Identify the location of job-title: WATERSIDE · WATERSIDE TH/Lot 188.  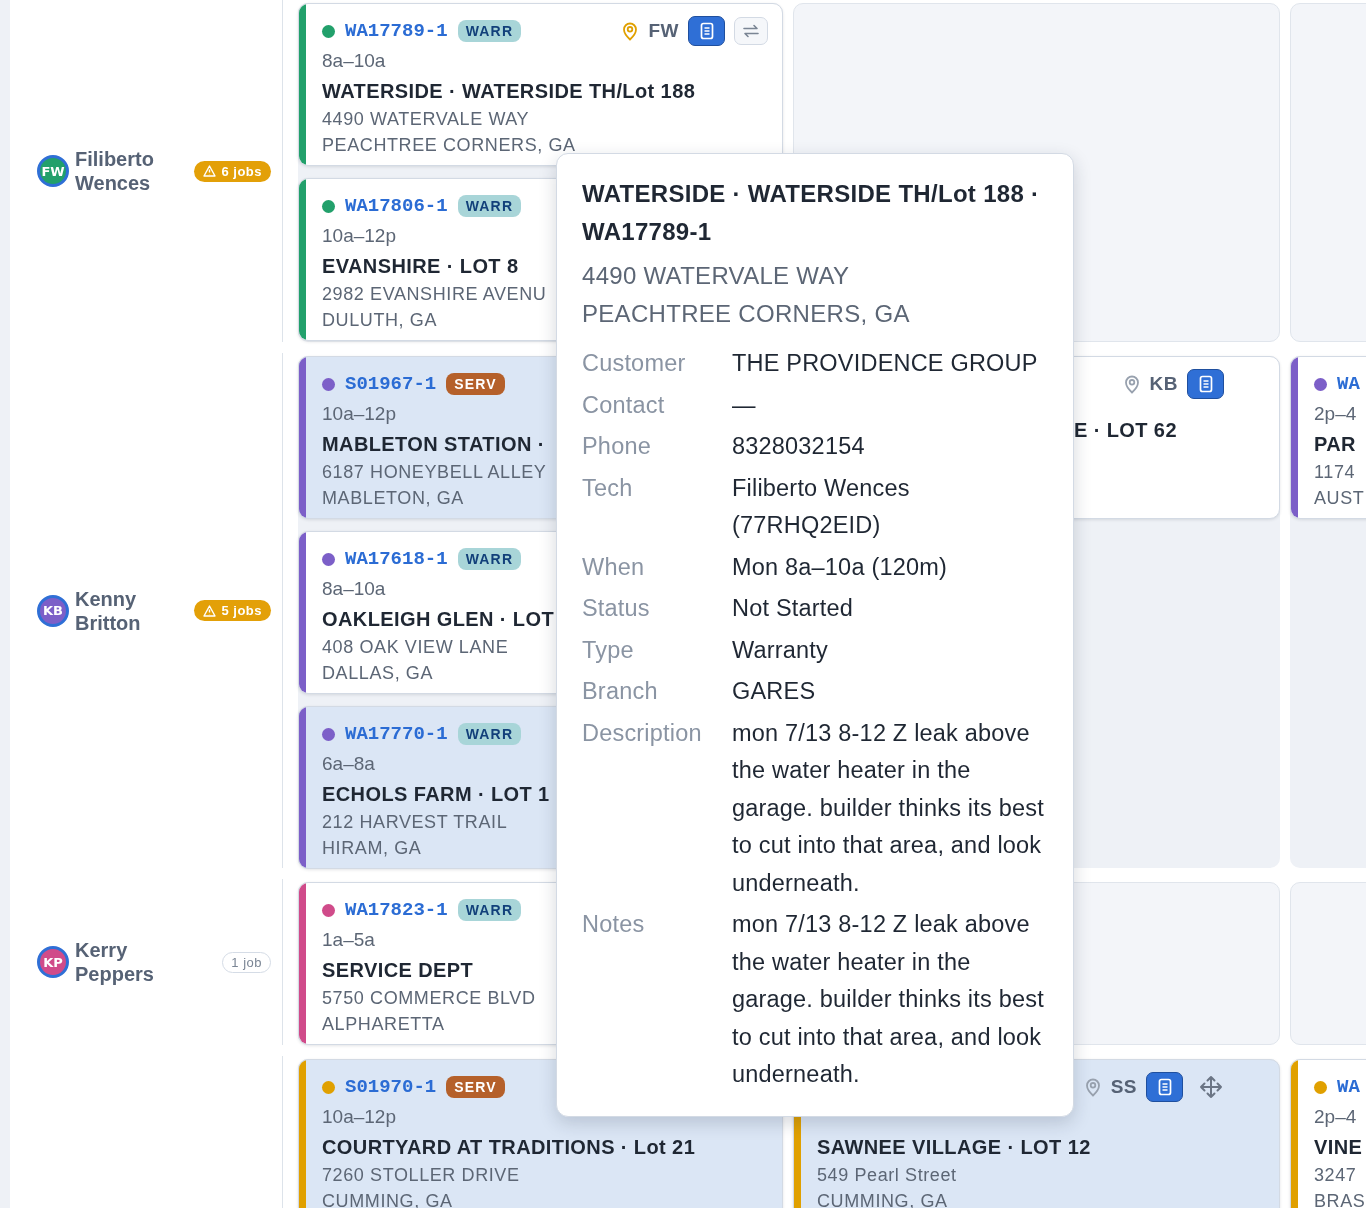
(509, 91).